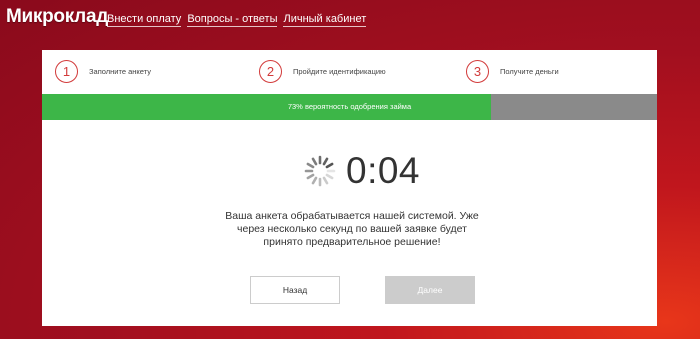 This screenshot has height=339, width=700. Describe the element at coordinates (270, 71) in the screenshot. I see `step-number: 2` at that location.